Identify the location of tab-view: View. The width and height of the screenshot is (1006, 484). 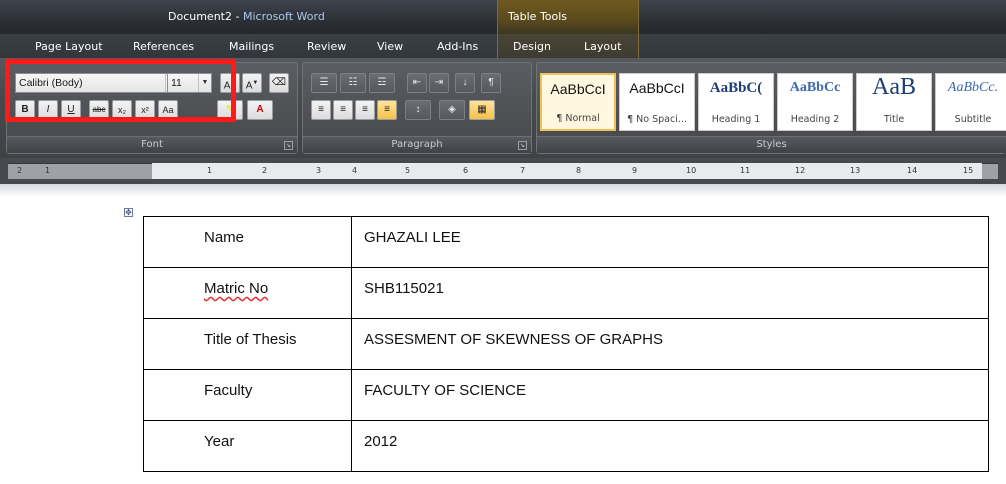
(390, 46).